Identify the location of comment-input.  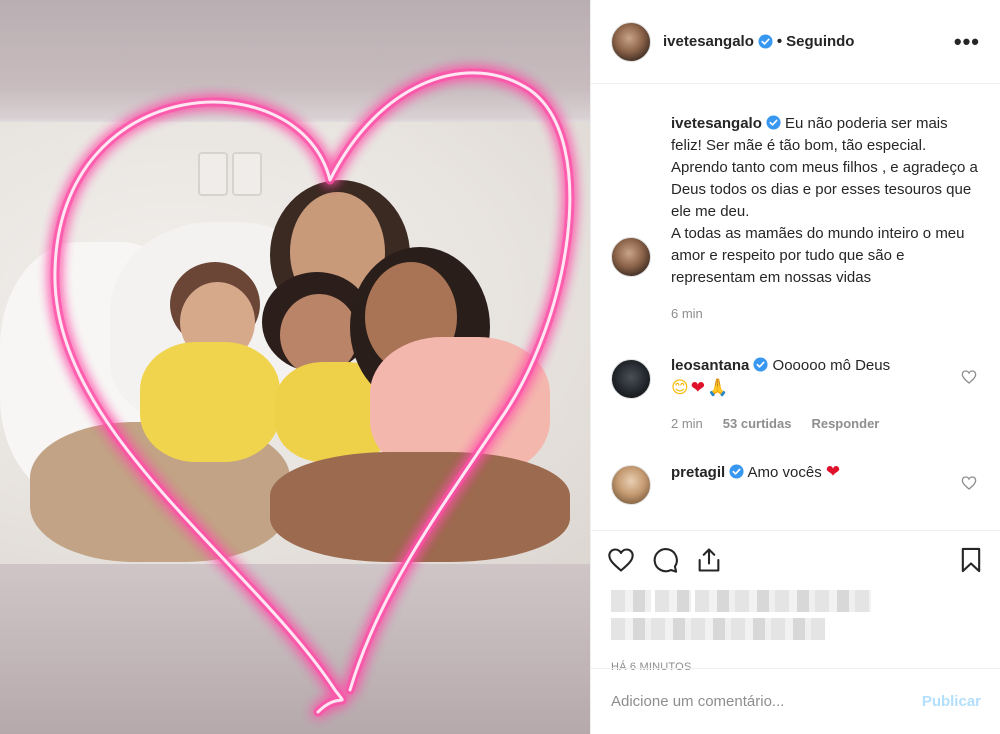
(766, 701).